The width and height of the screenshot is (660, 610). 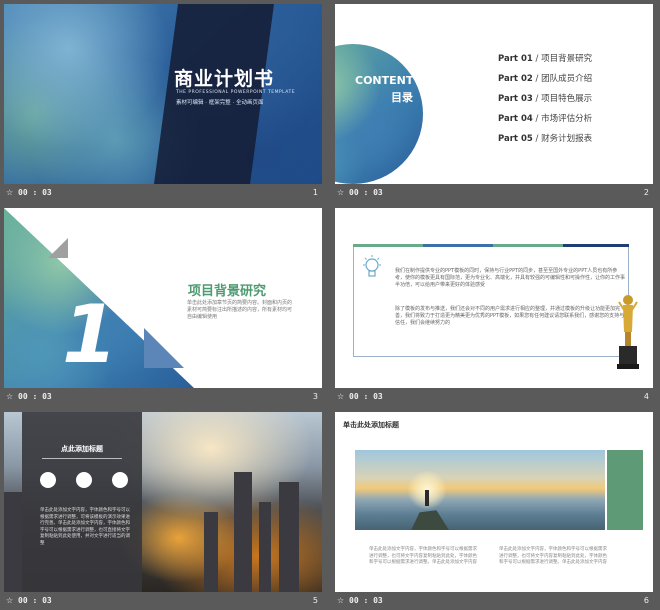 What do you see at coordinates (371, 425) in the screenshot?
I see `slide-title: 单击此处添加标题` at bounding box center [371, 425].